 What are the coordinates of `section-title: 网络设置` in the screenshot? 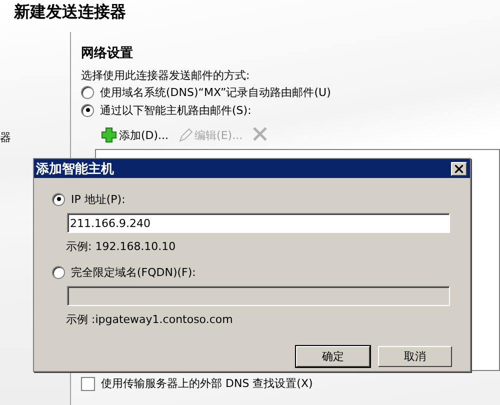 It's located at (107, 53).